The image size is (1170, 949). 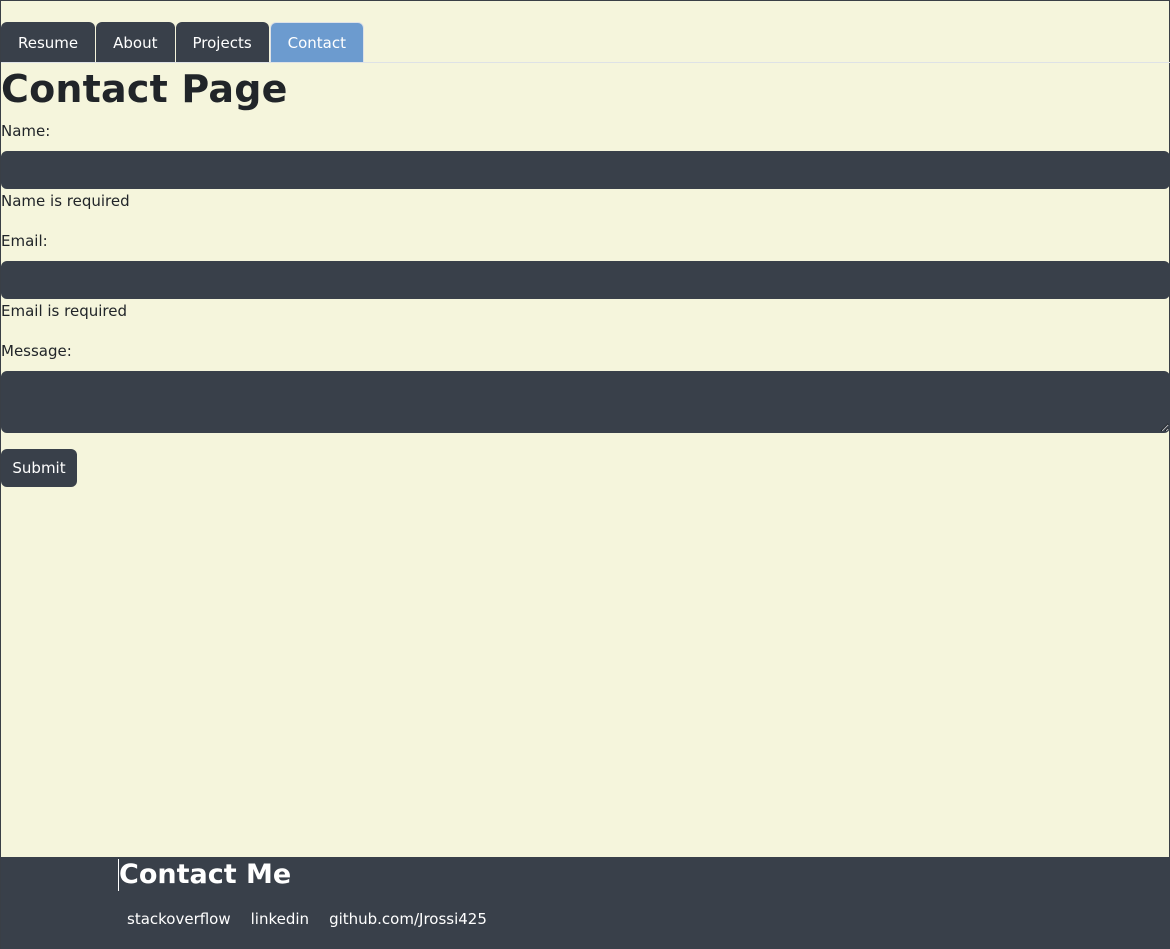 What do you see at coordinates (48, 42) in the screenshot?
I see `tab-resume: Resume` at bounding box center [48, 42].